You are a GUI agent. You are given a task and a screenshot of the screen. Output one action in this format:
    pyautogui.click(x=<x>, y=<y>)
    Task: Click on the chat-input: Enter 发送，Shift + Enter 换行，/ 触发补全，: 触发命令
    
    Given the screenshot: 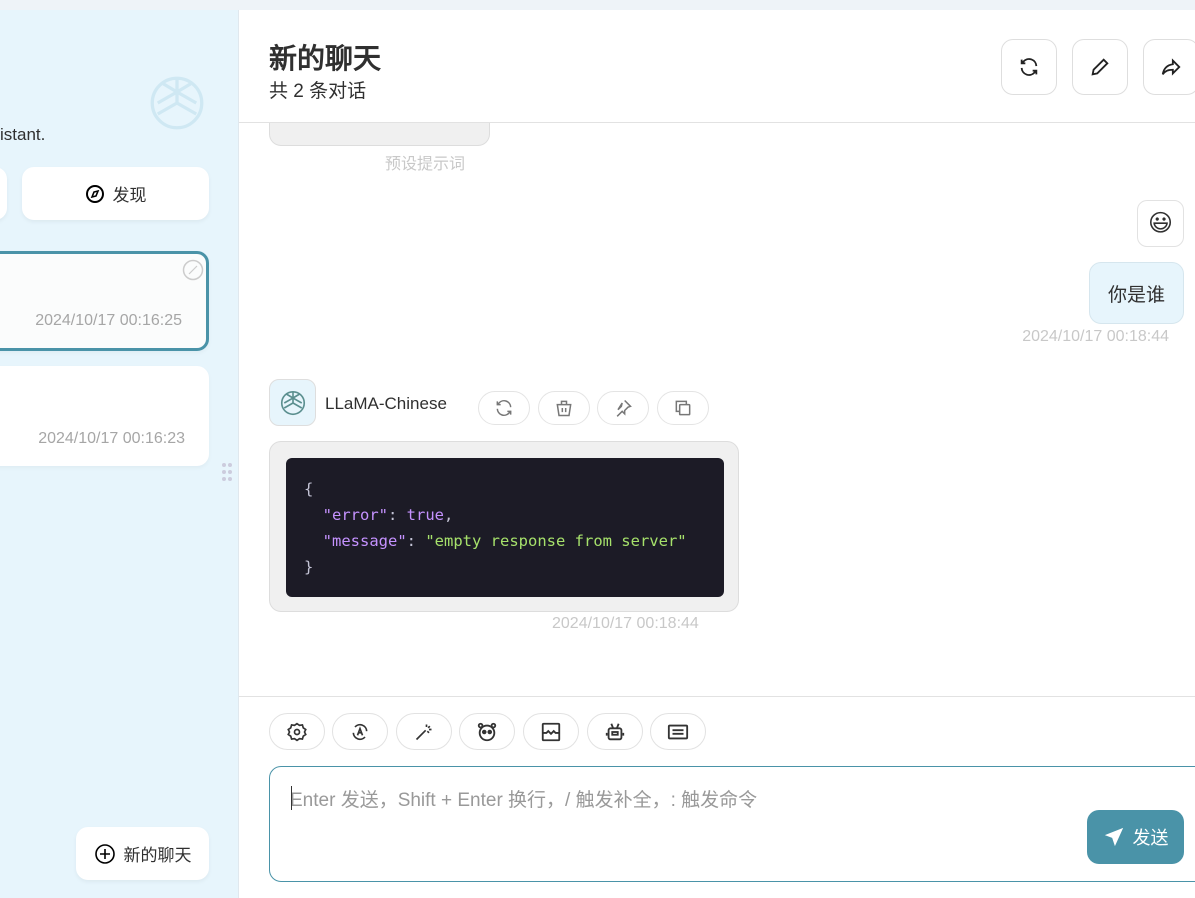 What is the action you would take?
    pyautogui.click(x=732, y=824)
    